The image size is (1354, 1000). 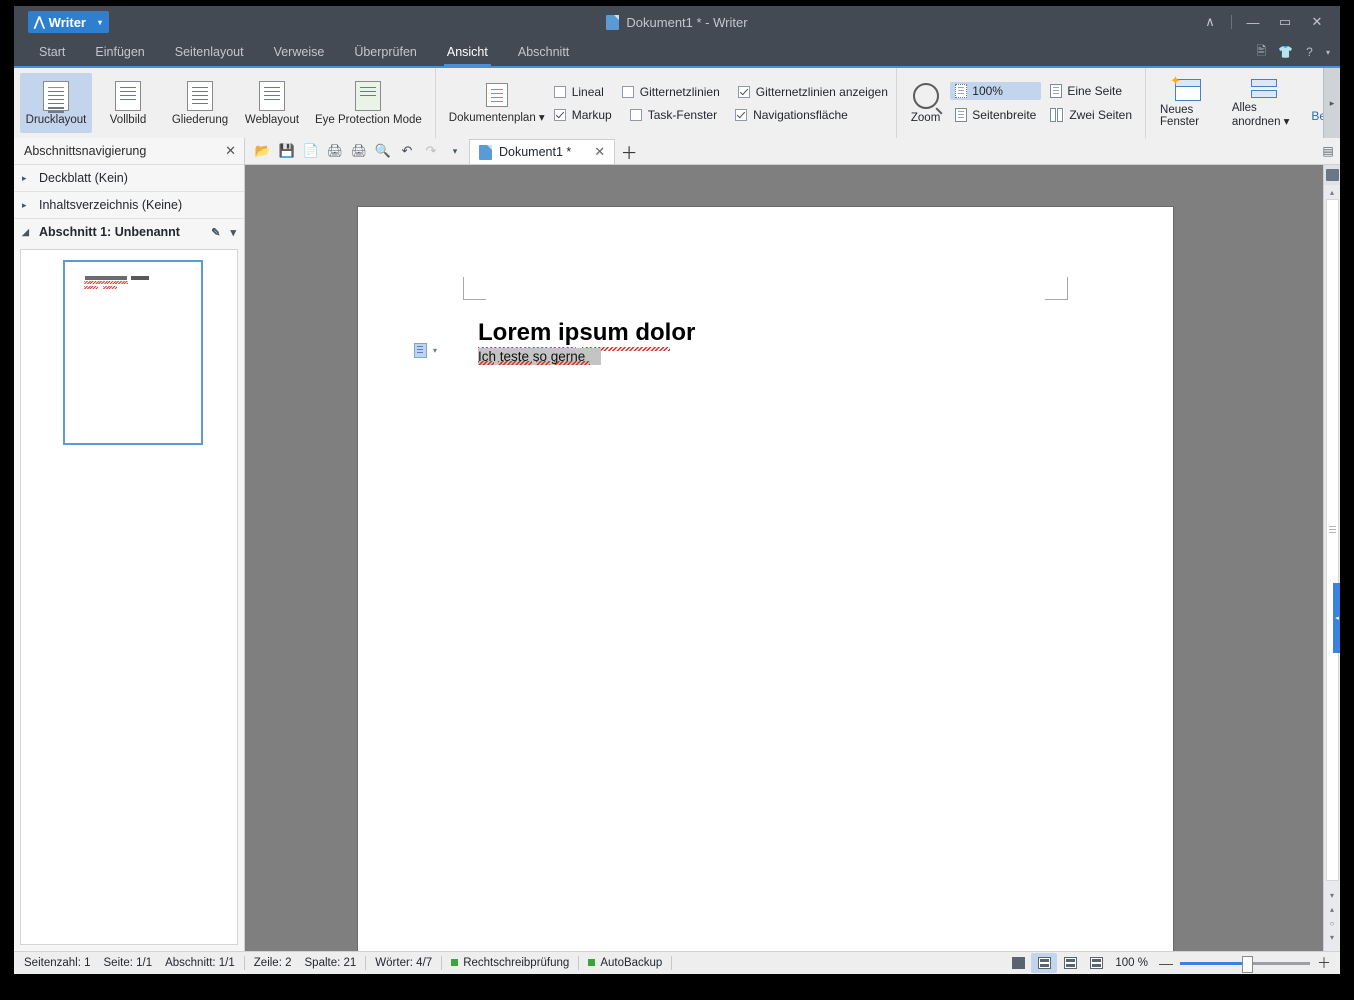 What do you see at coordinates (287, 151) in the screenshot?
I see `save-icon: 💾` at bounding box center [287, 151].